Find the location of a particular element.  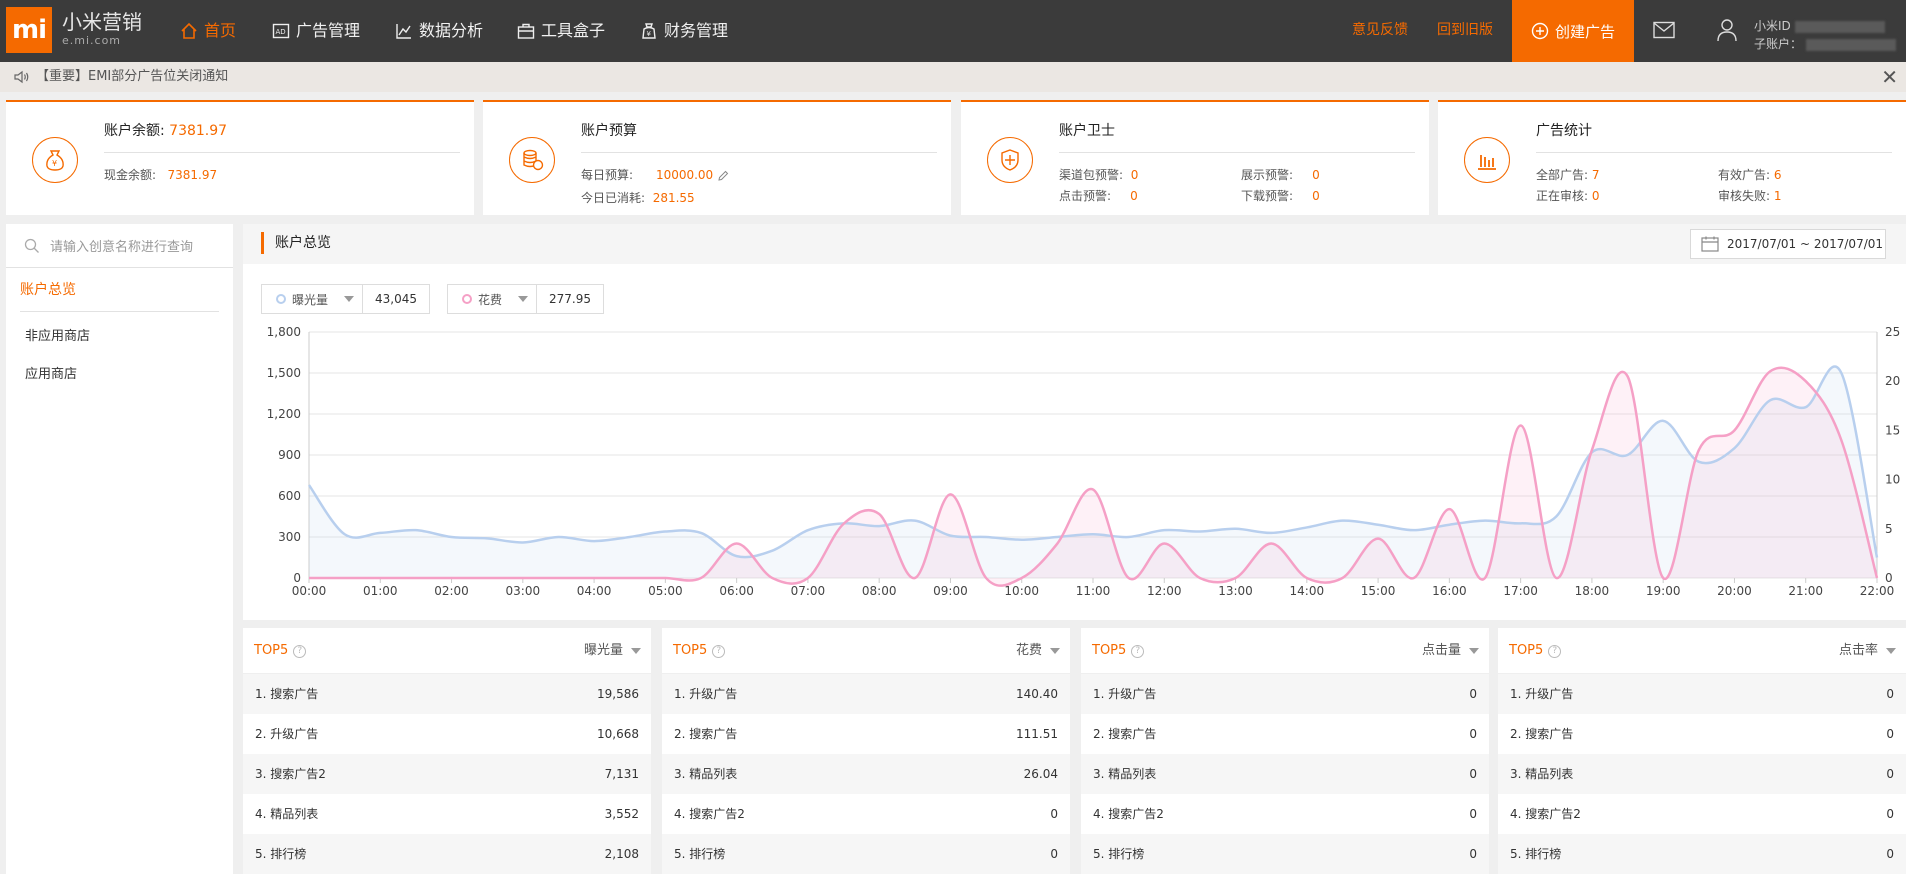

old-version-link: 回到旧版 is located at coordinates (1465, 30).